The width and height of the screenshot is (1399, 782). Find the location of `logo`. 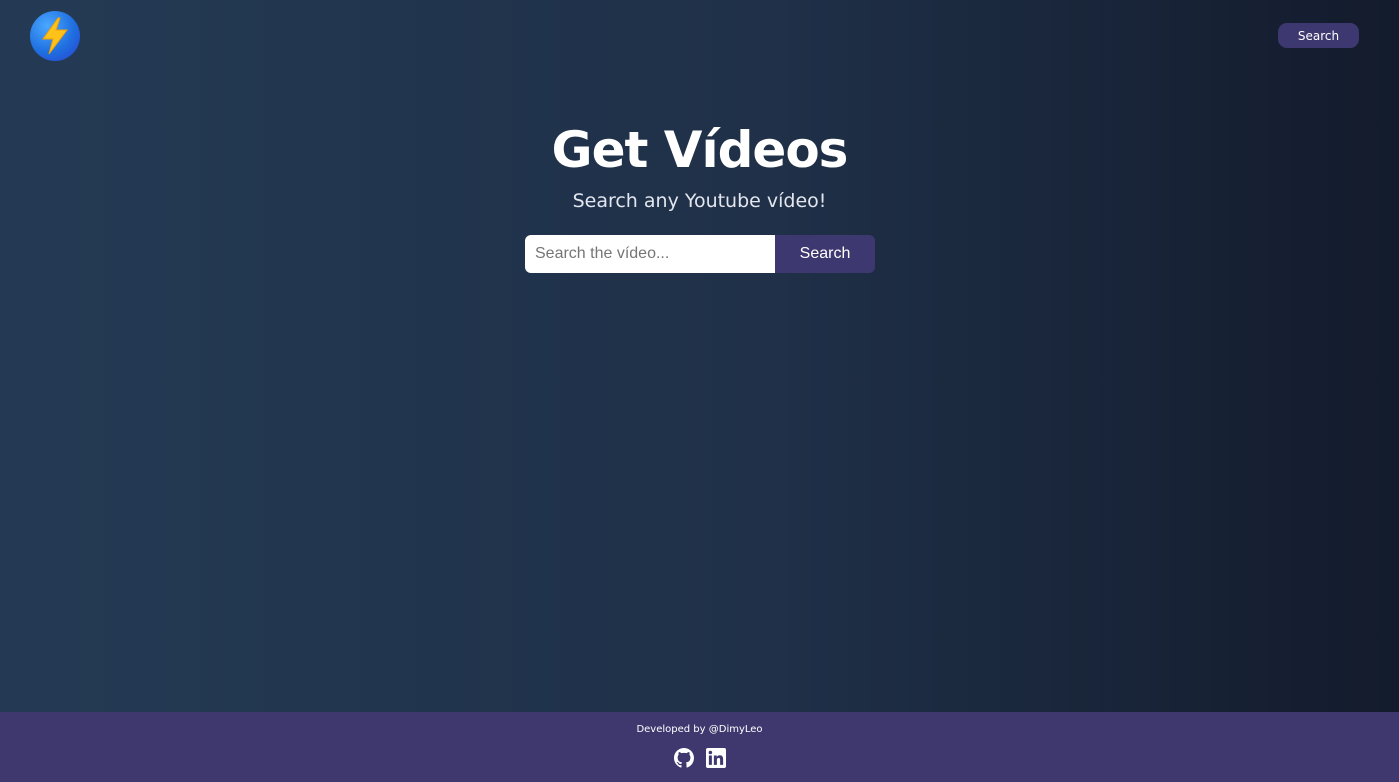

logo is located at coordinates (55, 36).